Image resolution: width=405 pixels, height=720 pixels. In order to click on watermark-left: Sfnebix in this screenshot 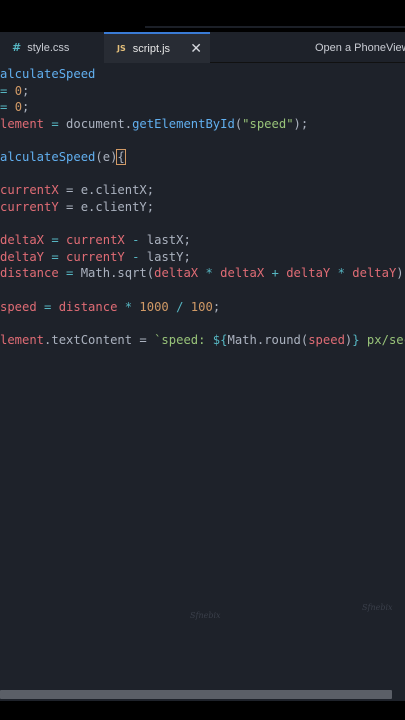, I will do `click(205, 615)`.